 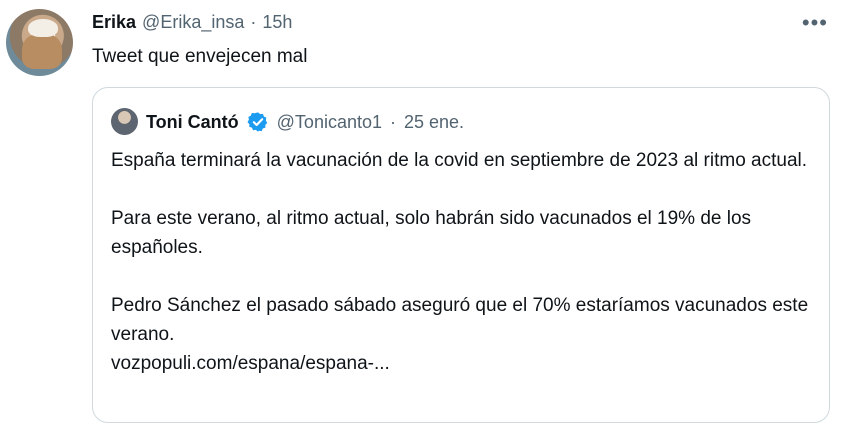 I want to click on author-name: Erika, so click(x=114, y=22).